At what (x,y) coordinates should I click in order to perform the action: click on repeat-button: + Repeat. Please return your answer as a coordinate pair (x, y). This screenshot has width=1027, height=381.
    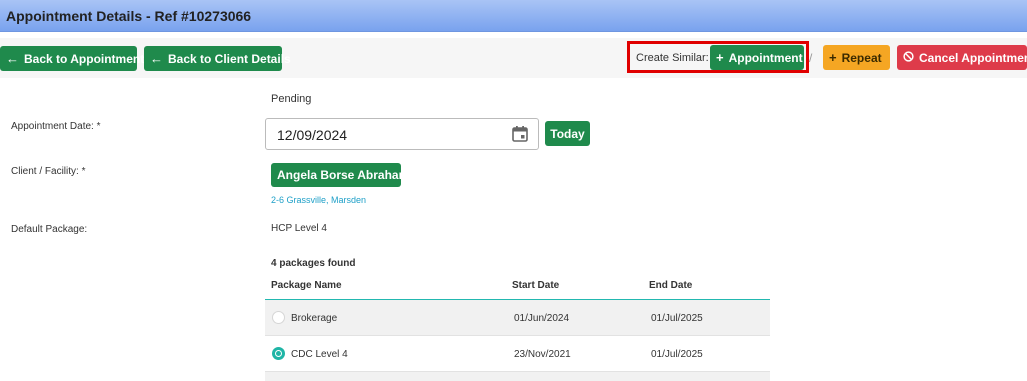
    Looking at the image, I should click on (856, 57).